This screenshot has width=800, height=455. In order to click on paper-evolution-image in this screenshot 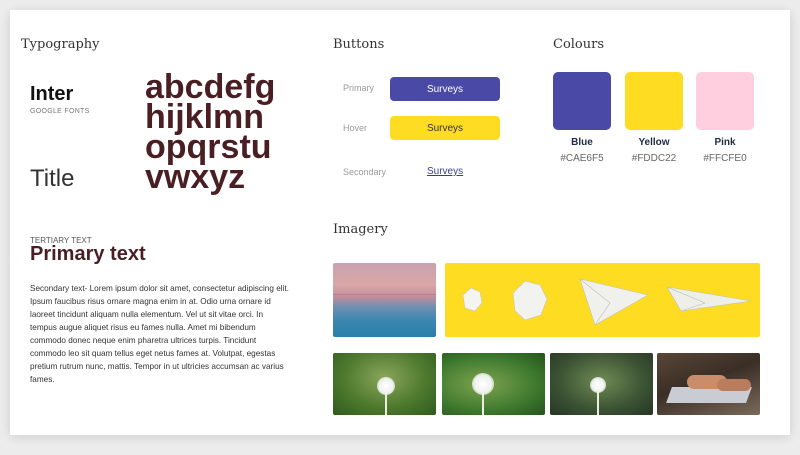, I will do `click(602, 300)`.